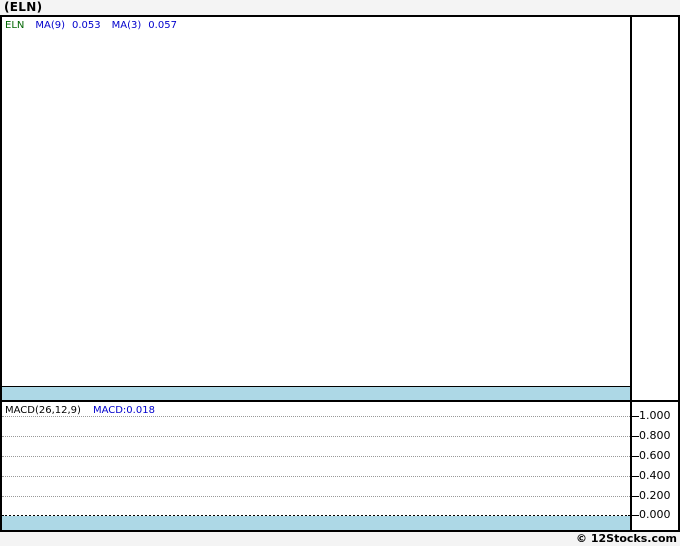 The image size is (680, 546). I want to click on separator-band-upper, so click(316, 393).